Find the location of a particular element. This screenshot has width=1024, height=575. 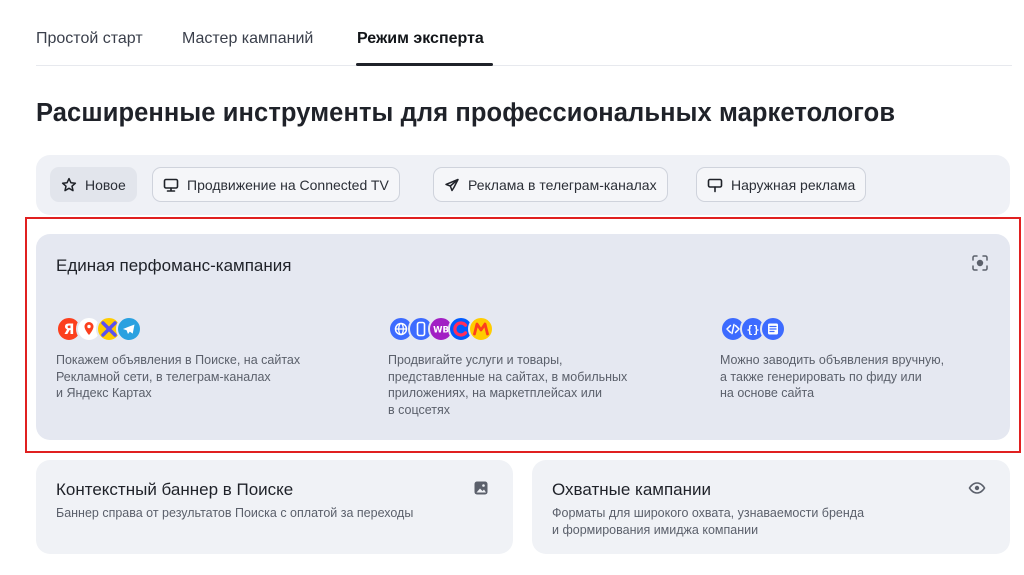

card-title: Единая перфоманс-кампания is located at coordinates (174, 265).